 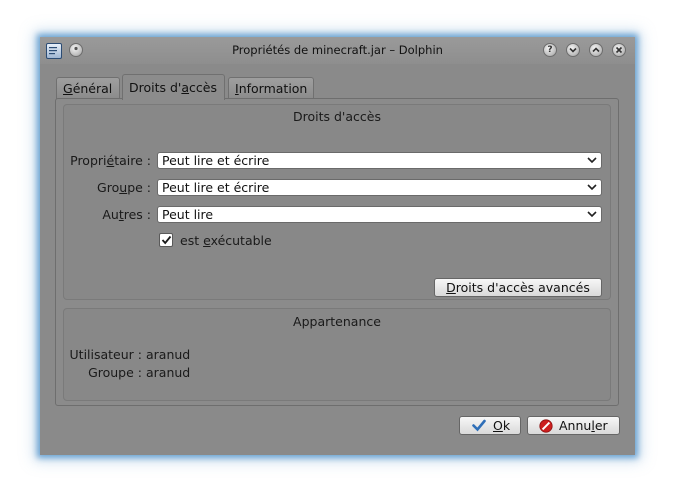 What do you see at coordinates (619, 50) in the screenshot?
I see `close-icon` at bounding box center [619, 50].